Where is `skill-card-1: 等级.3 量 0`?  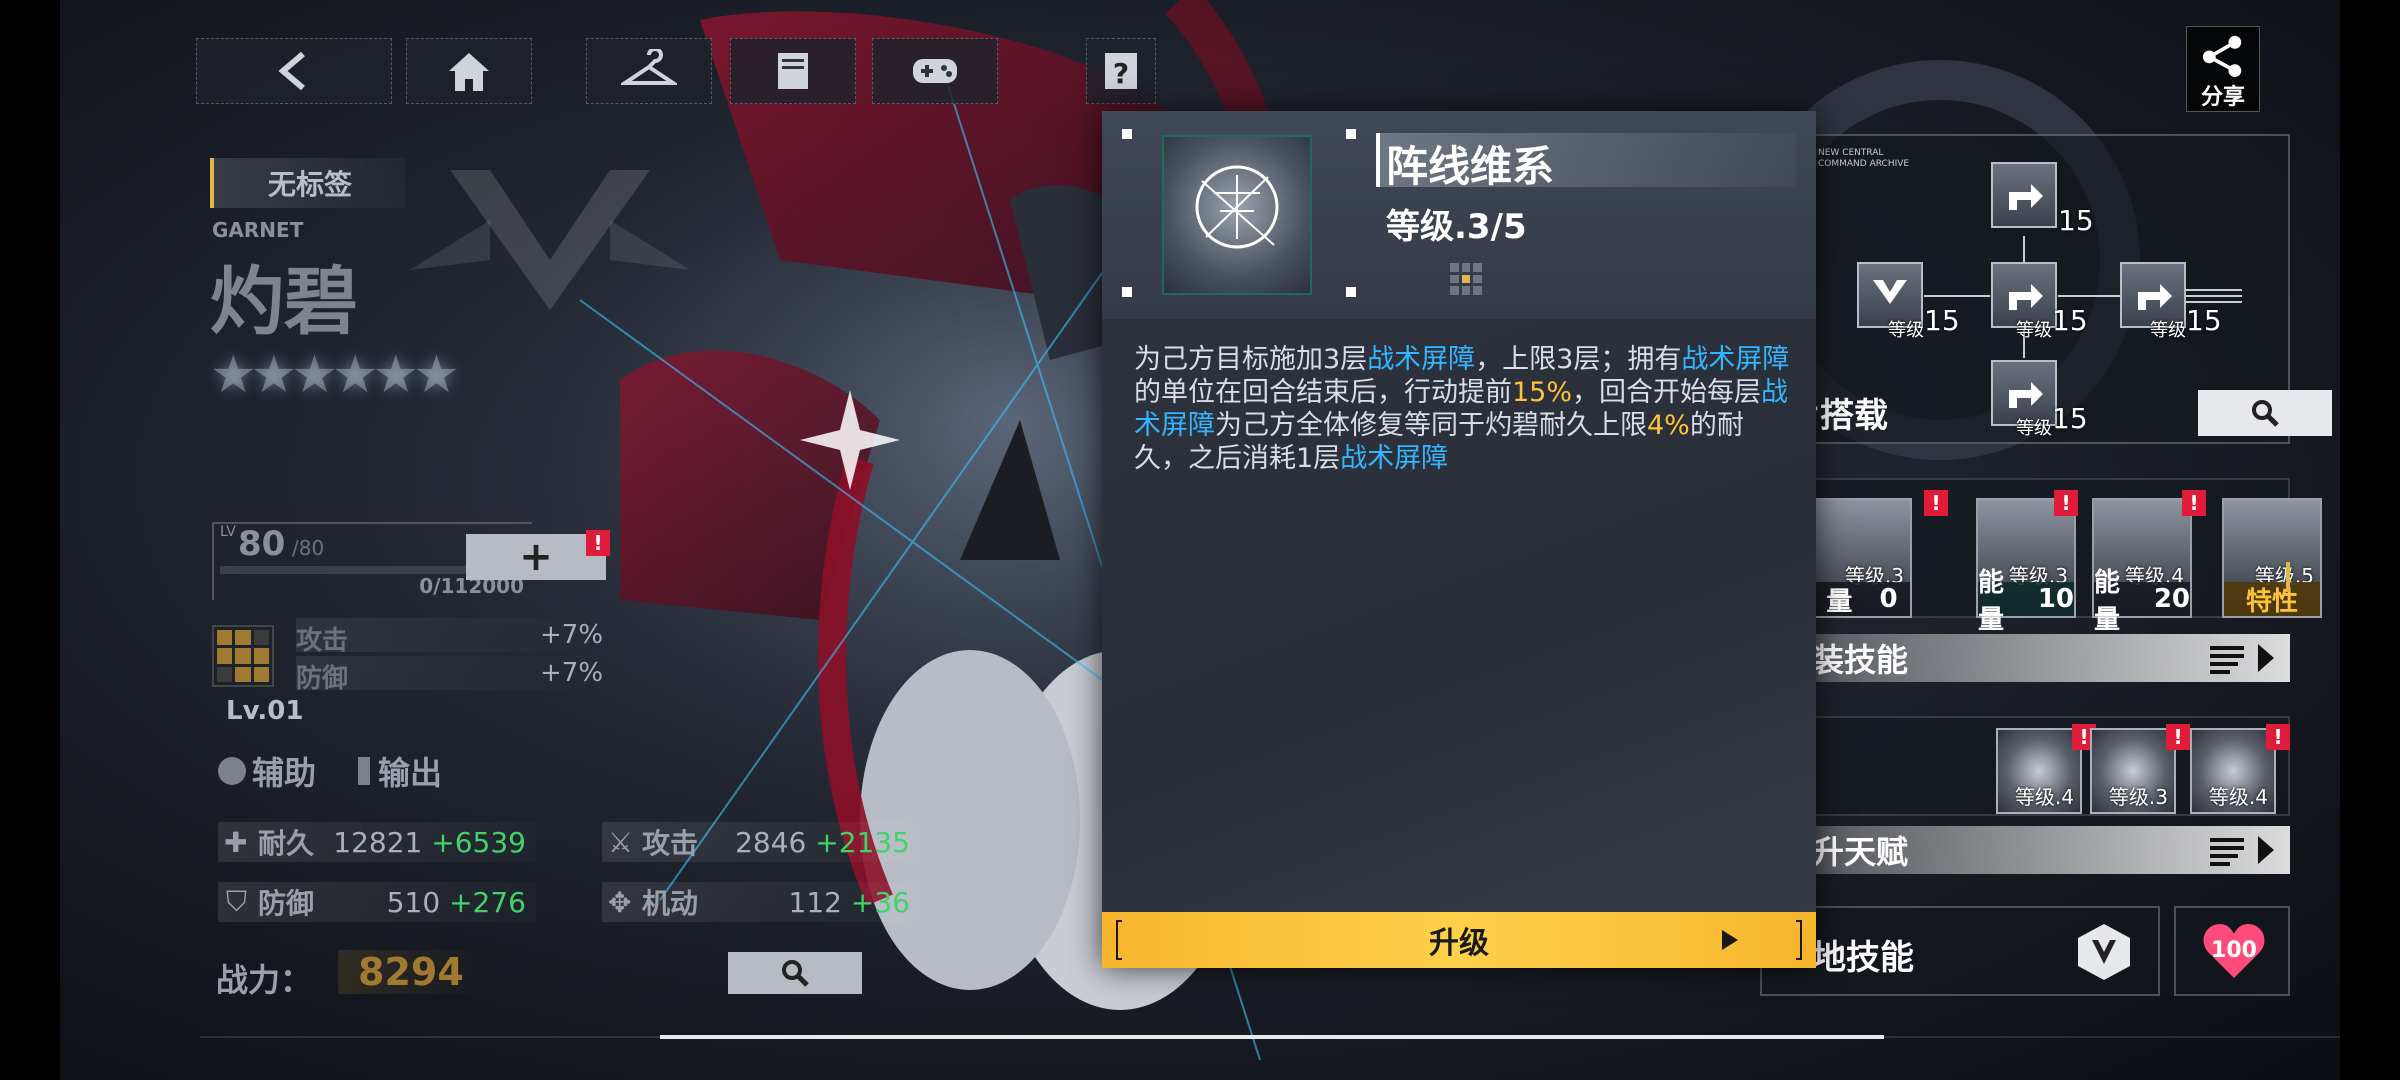 skill-card-1: 等级.3 量 0 is located at coordinates (1862, 558).